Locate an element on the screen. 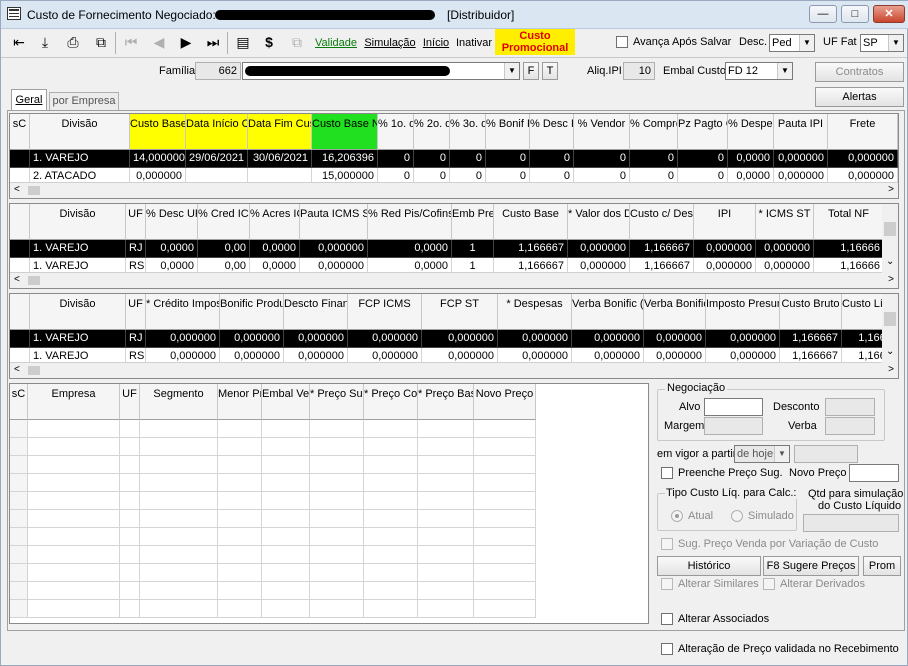 The width and height of the screenshot is (908, 666). grid4-header: Menor Preço is located at coordinates (240, 402).